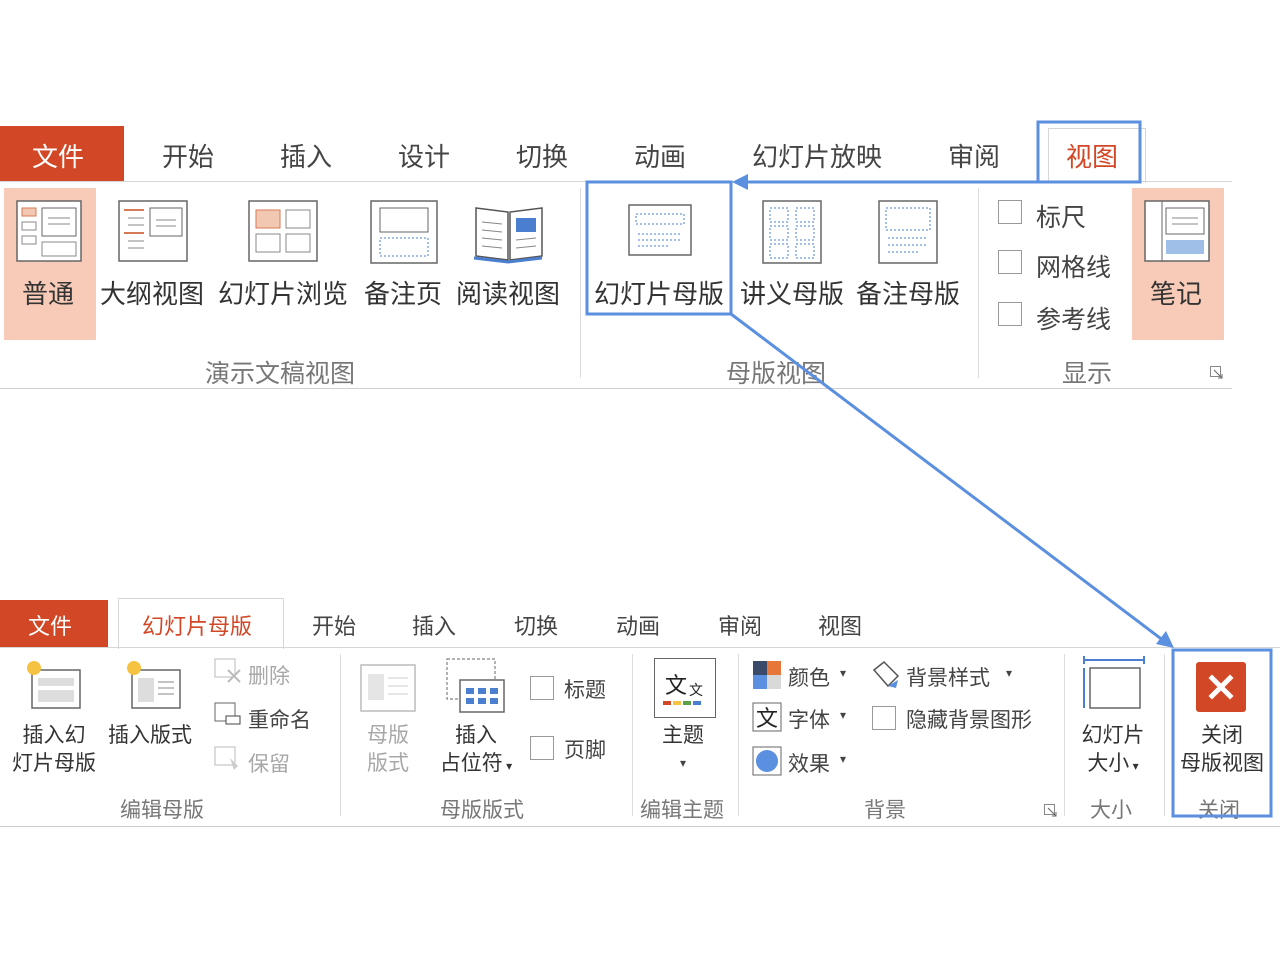 This screenshot has width=1280, height=960. I want to click on arrowhead-view-to-master, so click(740, 182).